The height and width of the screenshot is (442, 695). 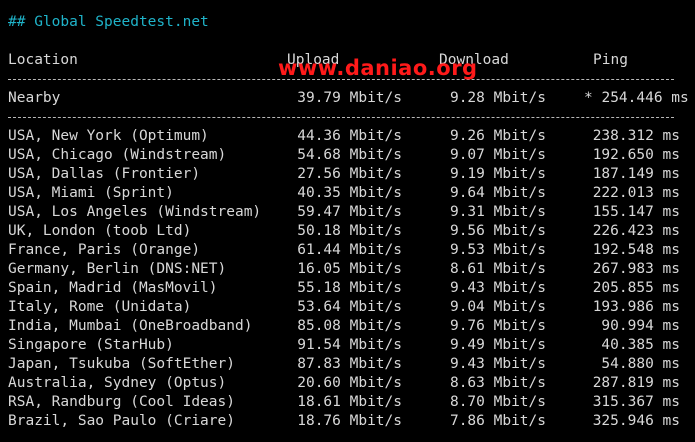 What do you see at coordinates (341, 117) in the screenshot?
I see `divider` at bounding box center [341, 117].